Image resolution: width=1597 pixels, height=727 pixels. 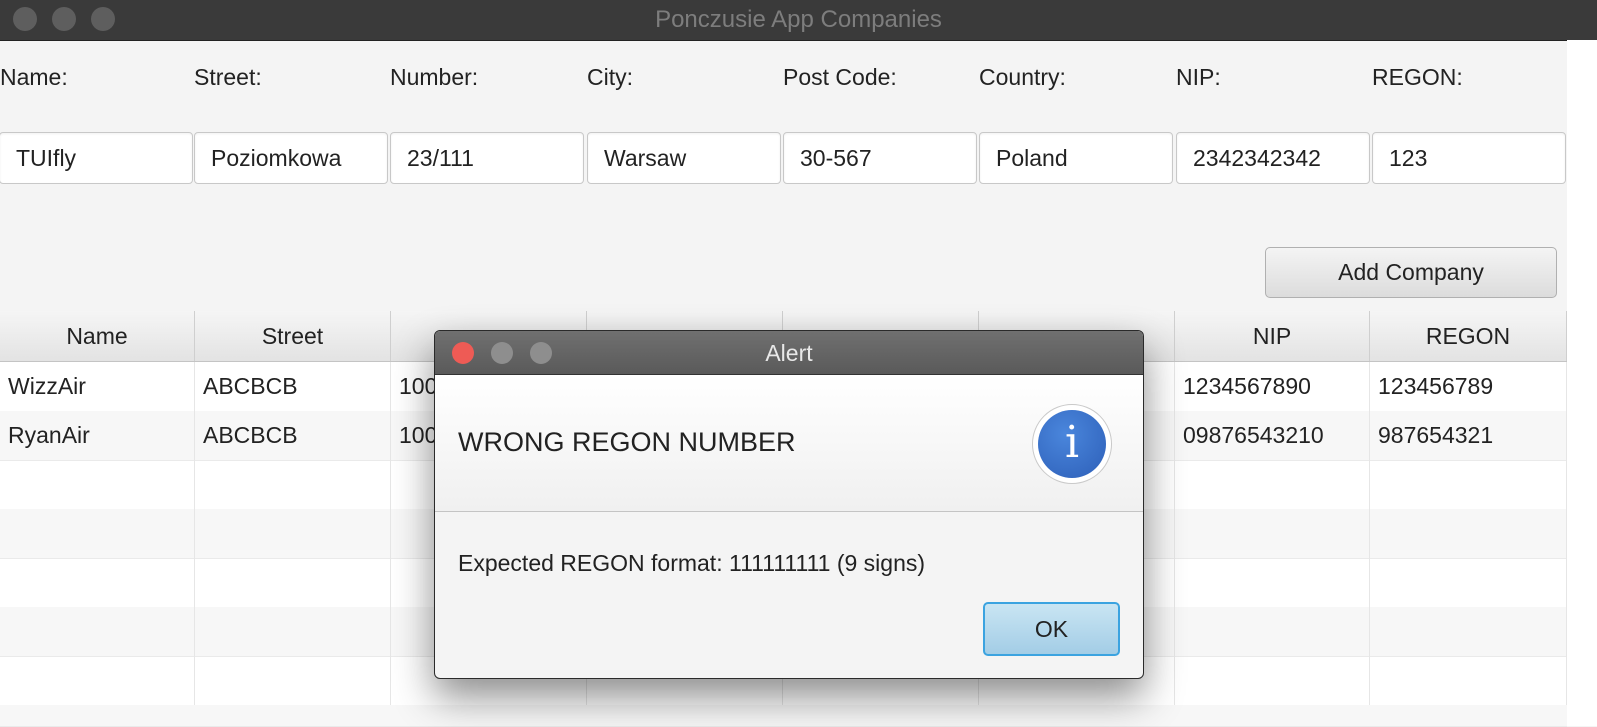 What do you see at coordinates (1469, 158) in the screenshot?
I see `regon-input: 123` at bounding box center [1469, 158].